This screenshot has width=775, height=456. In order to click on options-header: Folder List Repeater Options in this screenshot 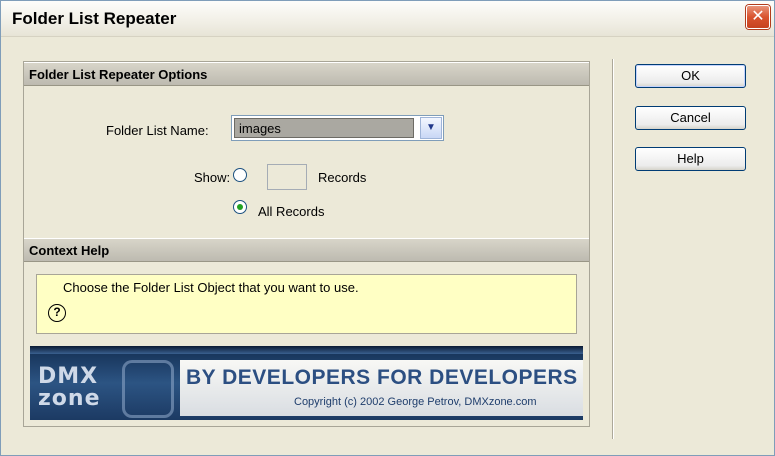, I will do `click(306, 74)`.